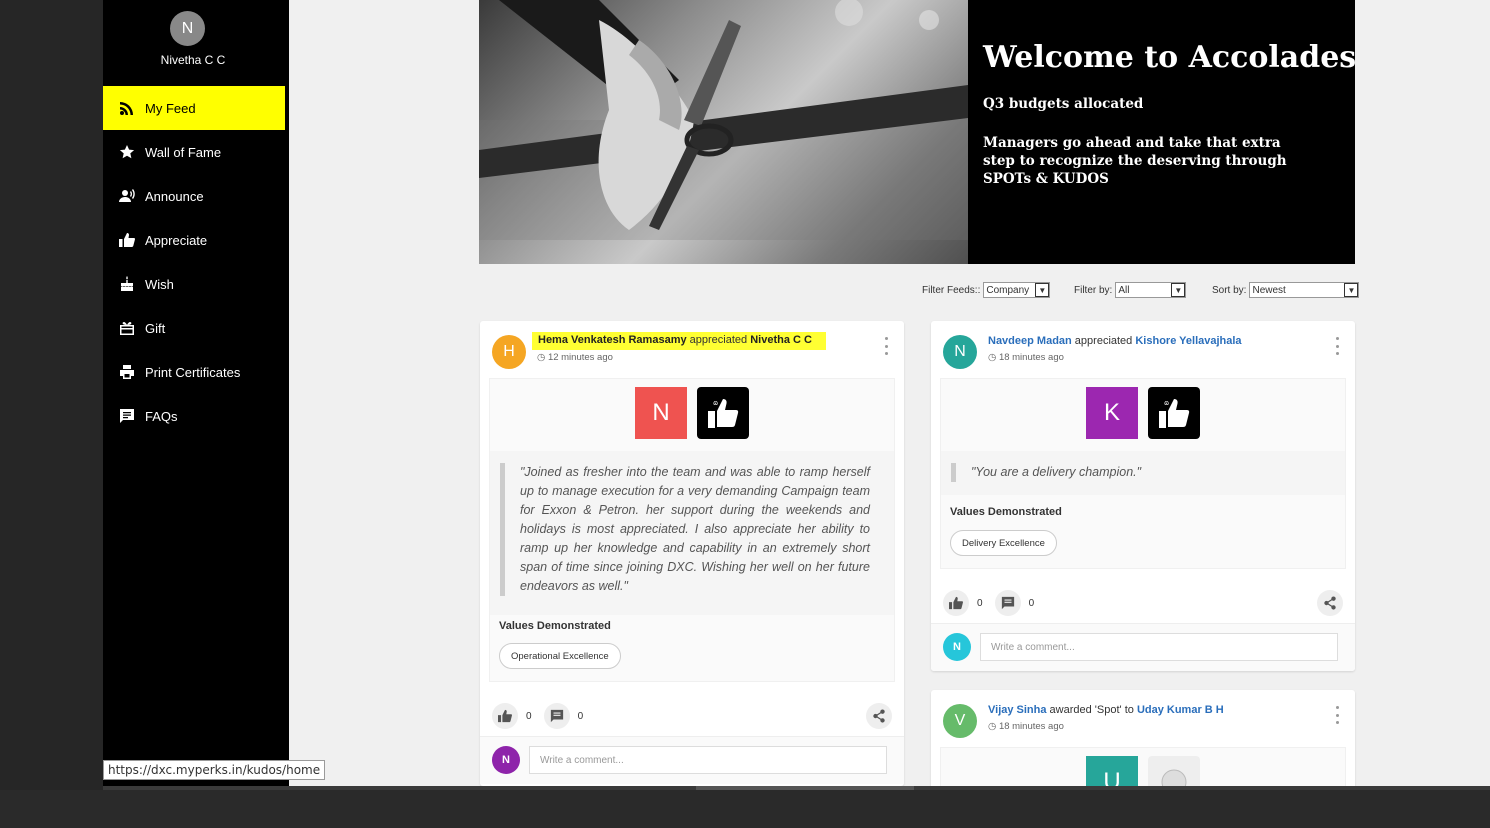 The image size is (1490, 828). I want to click on rss-icon, so click(127, 108).